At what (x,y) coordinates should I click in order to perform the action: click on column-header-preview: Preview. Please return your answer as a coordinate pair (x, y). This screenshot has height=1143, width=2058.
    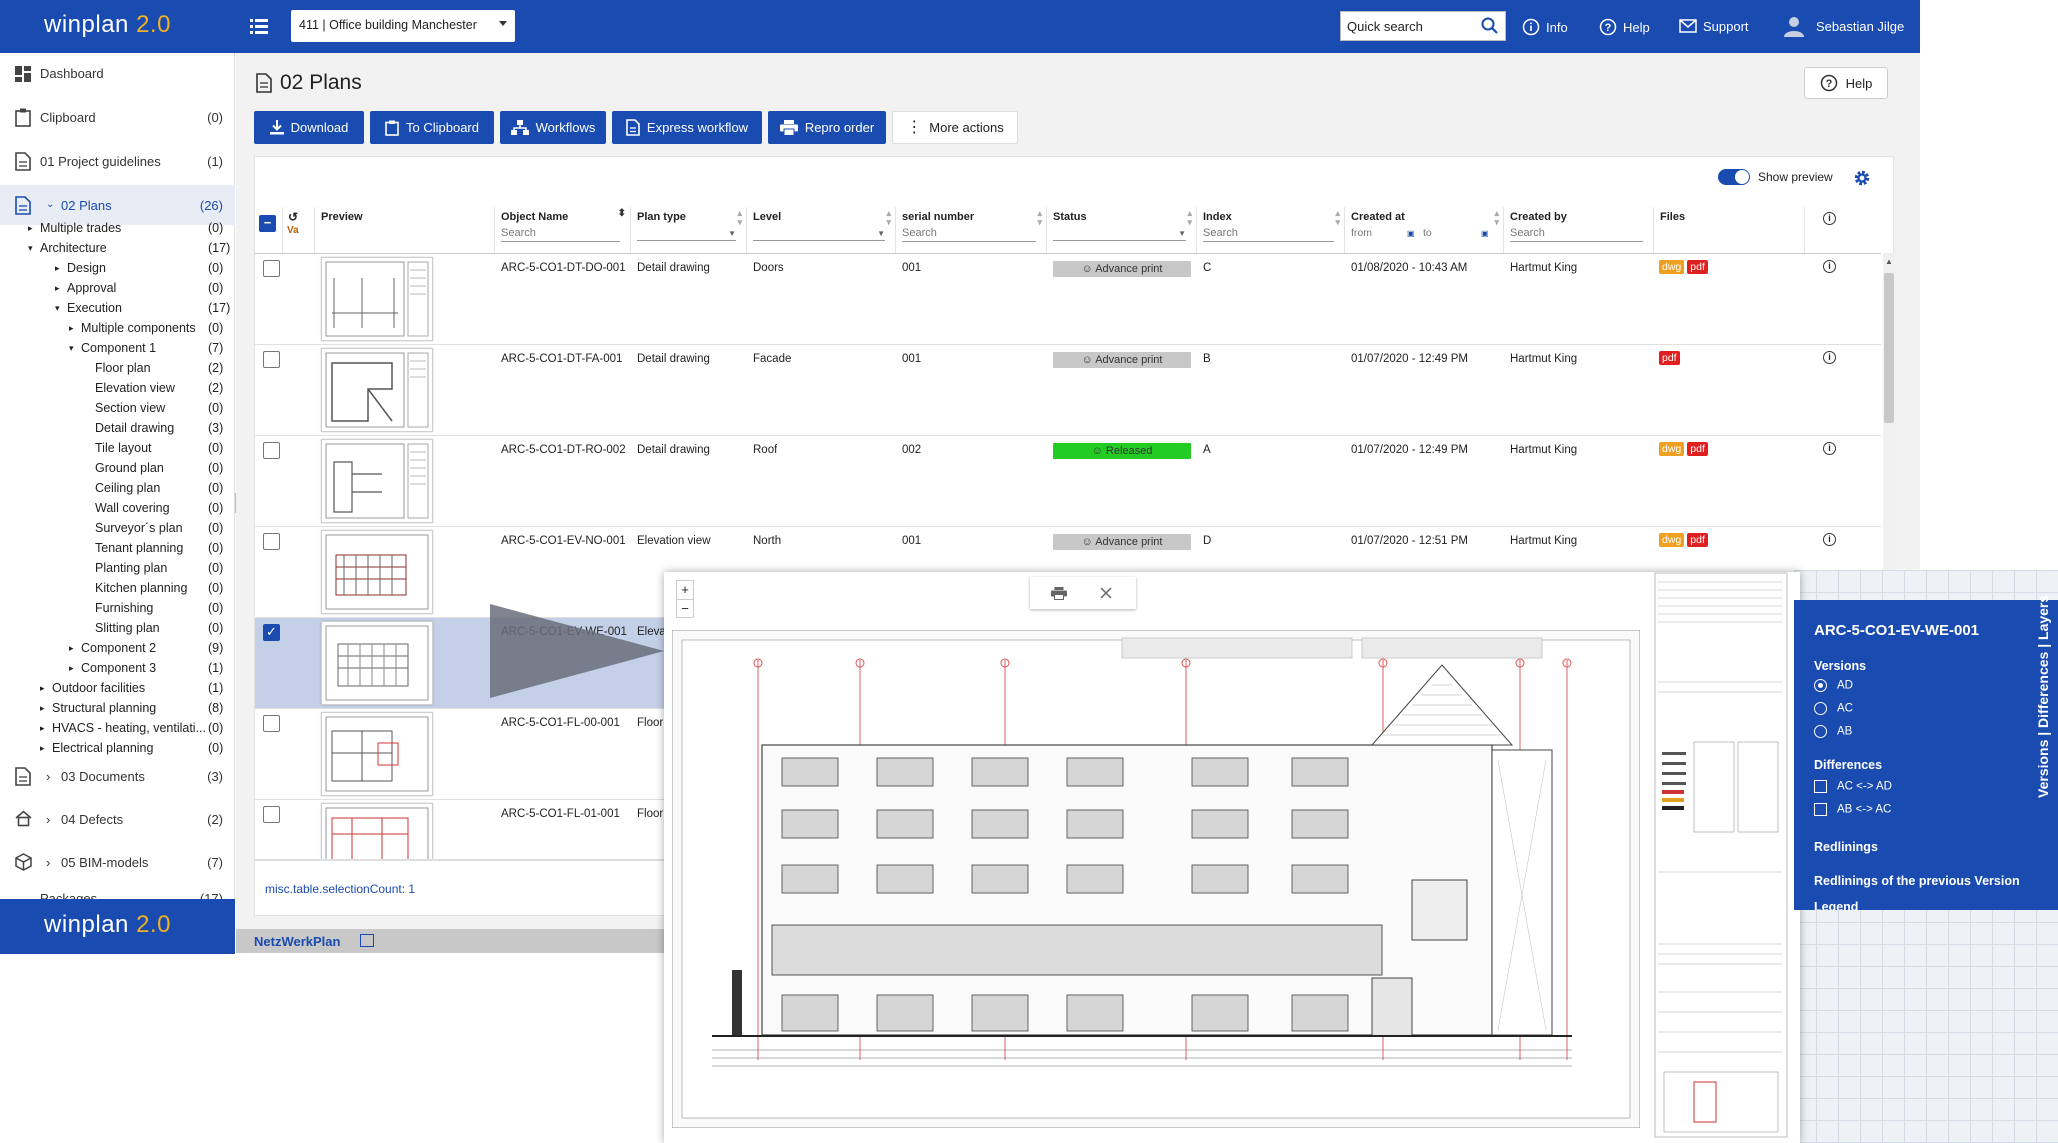
    Looking at the image, I should click on (405, 230).